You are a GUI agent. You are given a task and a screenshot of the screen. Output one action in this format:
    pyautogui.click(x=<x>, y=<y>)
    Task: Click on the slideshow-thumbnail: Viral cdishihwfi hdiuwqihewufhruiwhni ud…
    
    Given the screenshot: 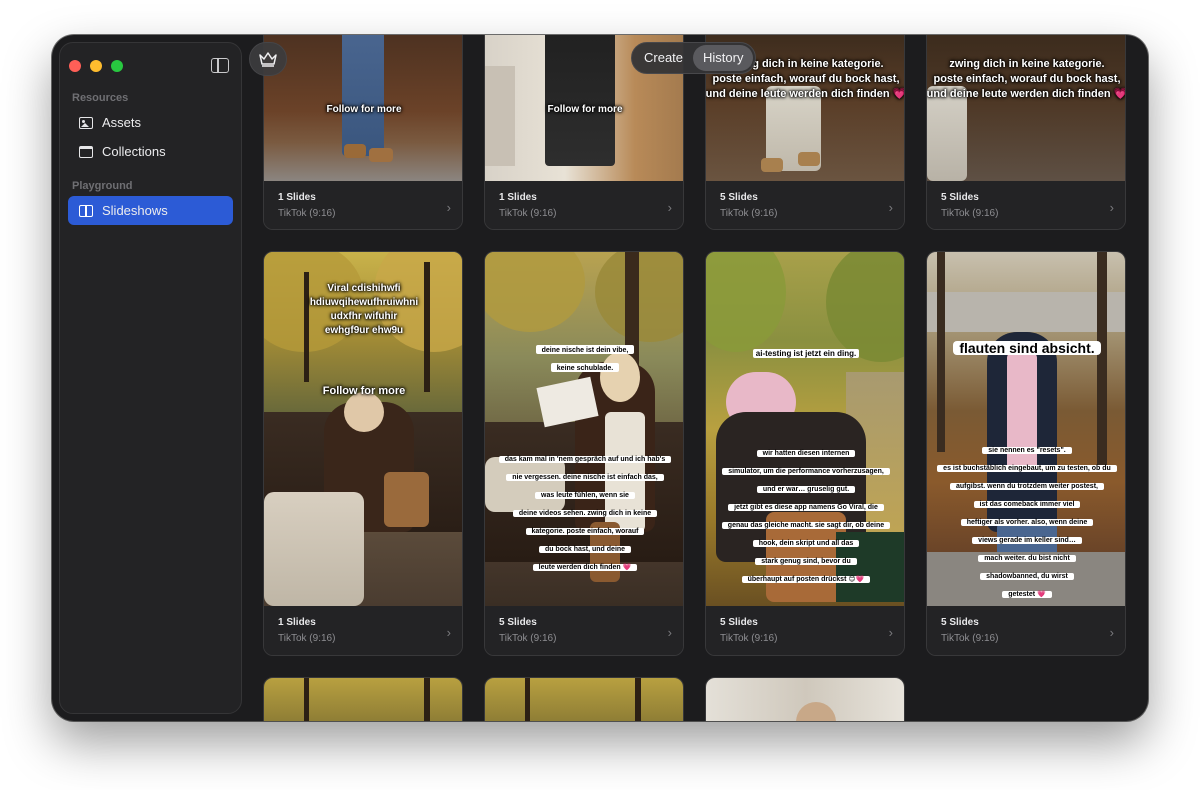 What is the action you would take?
    pyautogui.click(x=363, y=429)
    